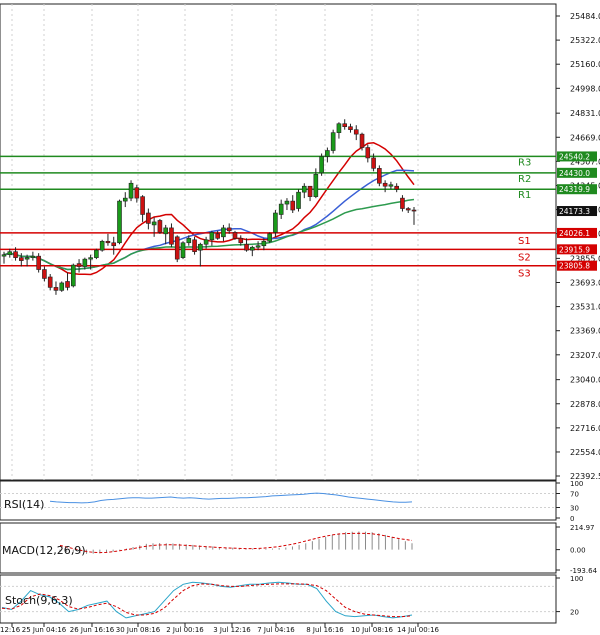 The width and height of the screenshot is (600, 635). Describe the element at coordinates (574, 233) in the screenshot. I see `level-price-s1: 24026.1` at that location.